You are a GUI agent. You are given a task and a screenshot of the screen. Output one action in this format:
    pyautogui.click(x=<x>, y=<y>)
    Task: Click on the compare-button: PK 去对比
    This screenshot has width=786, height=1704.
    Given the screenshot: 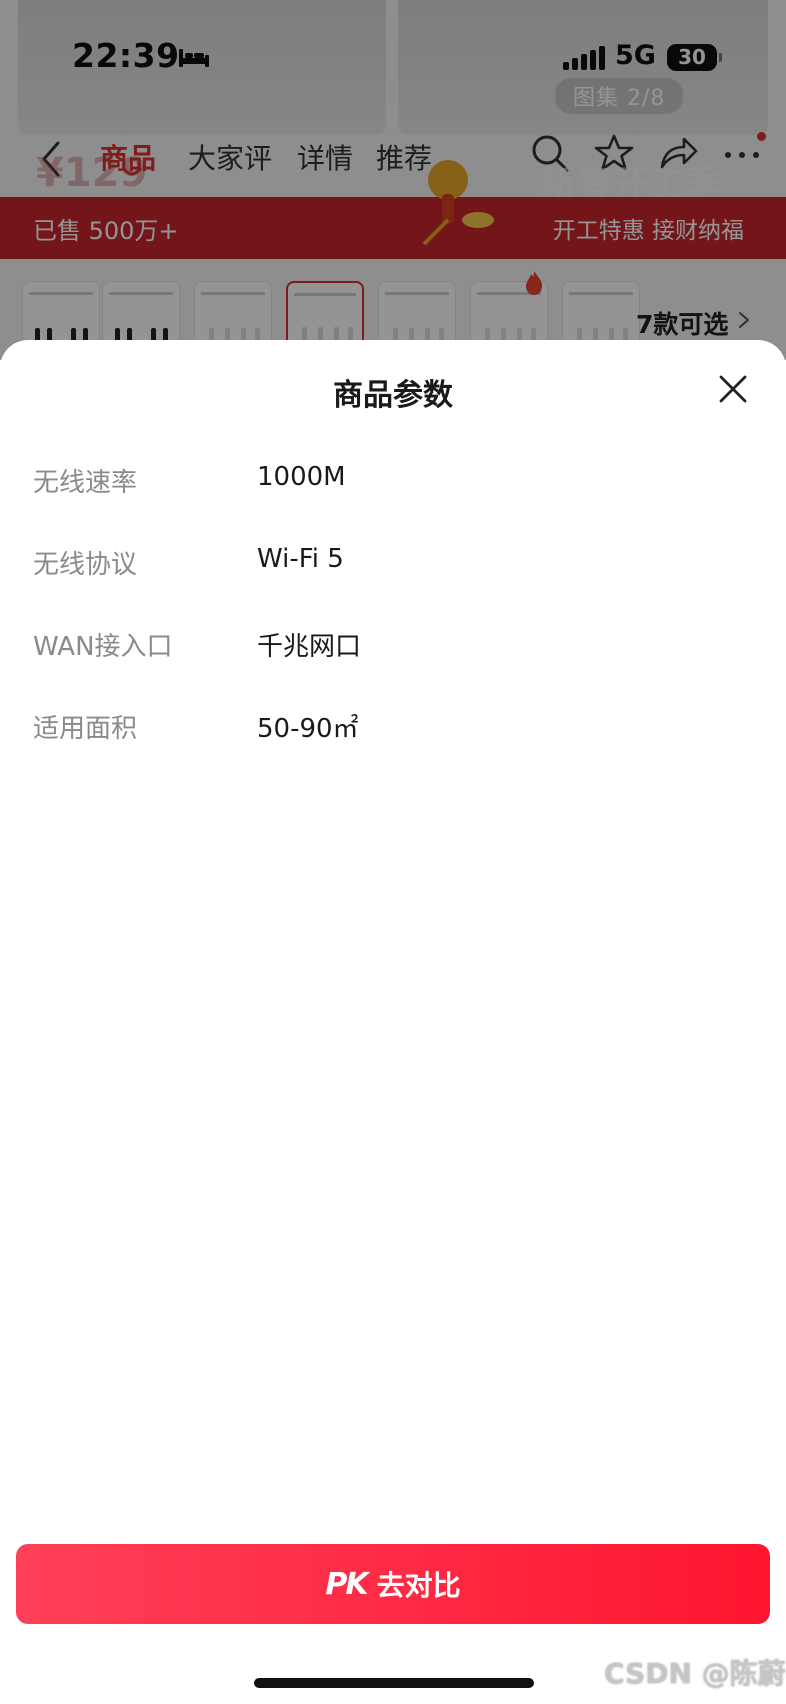 What is the action you would take?
    pyautogui.click(x=393, y=1584)
    